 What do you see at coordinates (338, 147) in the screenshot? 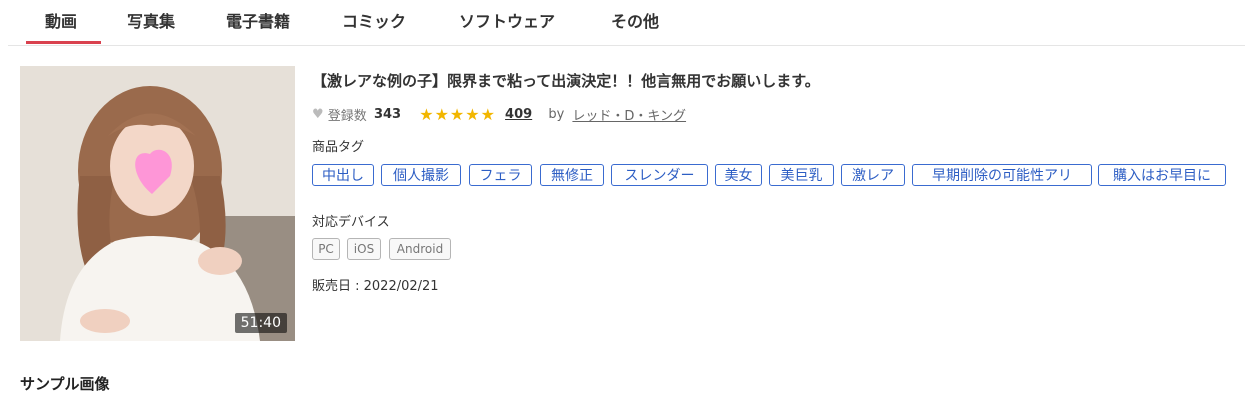
I see `tags-heading: 商品タグ` at bounding box center [338, 147].